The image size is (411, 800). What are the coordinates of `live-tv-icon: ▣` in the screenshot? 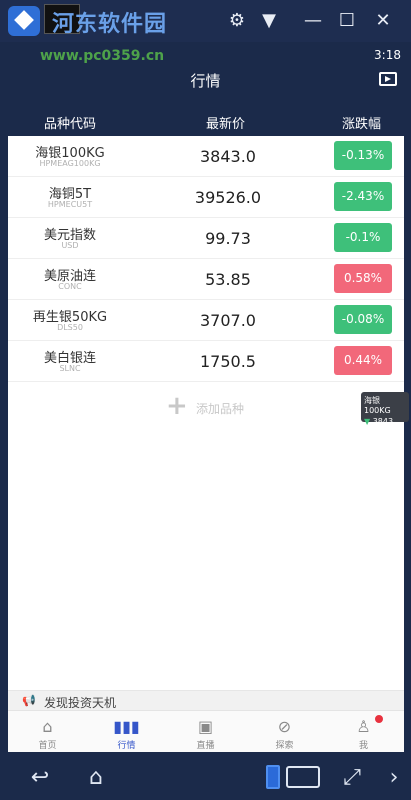 It's located at (205, 726).